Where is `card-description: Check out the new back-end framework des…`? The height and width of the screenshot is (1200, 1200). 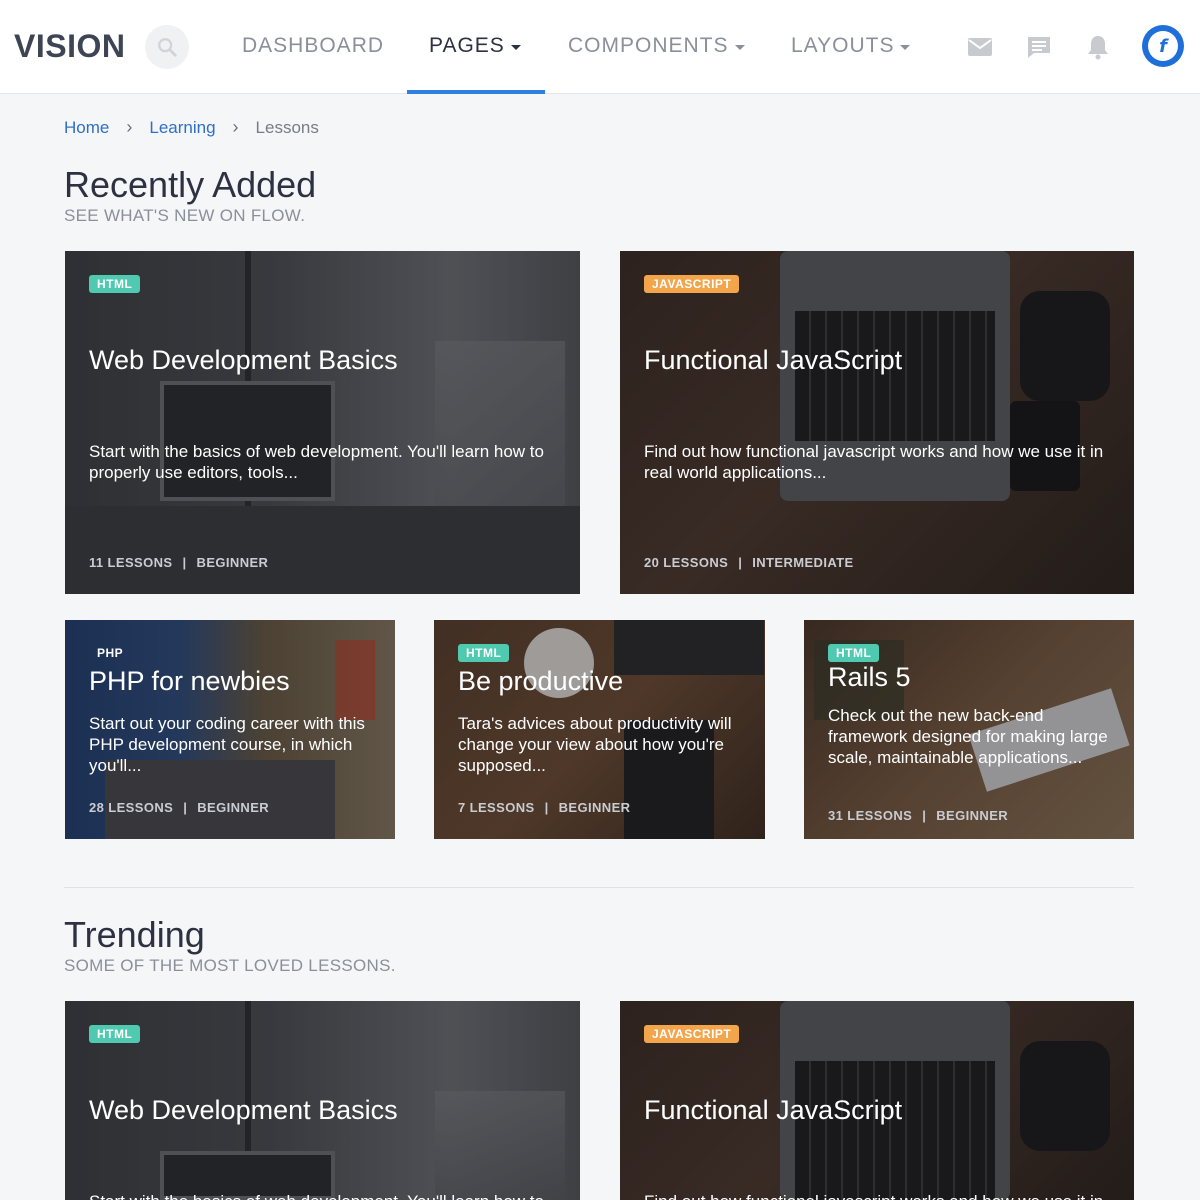
card-description: Check out the new back-end framework des… is located at coordinates (968, 736).